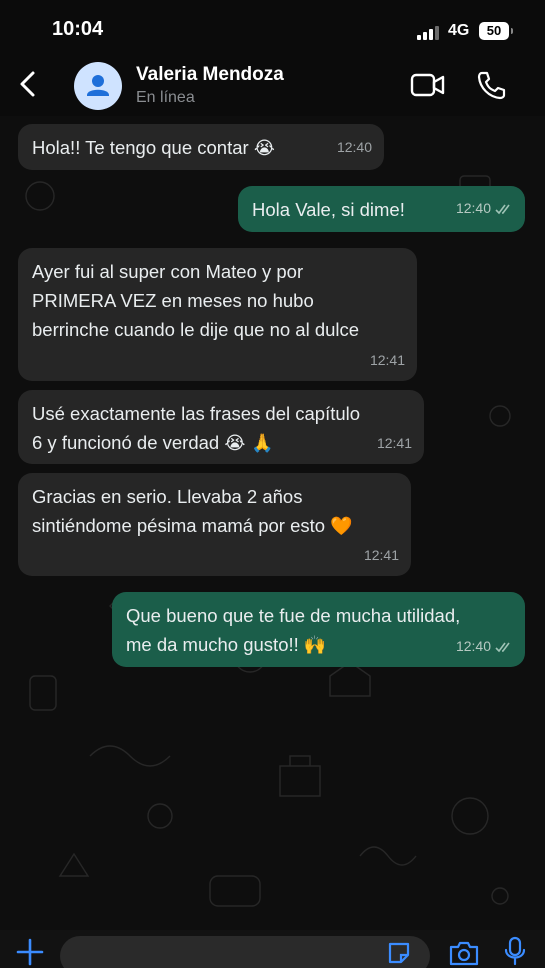 This screenshot has height=968, width=545. I want to click on message-bubble-incoming: Hola!! Te tengo que contar 😭 12:40, so click(201, 147).